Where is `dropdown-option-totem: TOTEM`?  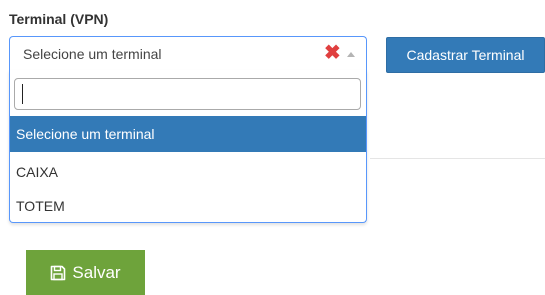
dropdown-option-totem: TOTEM is located at coordinates (188, 206).